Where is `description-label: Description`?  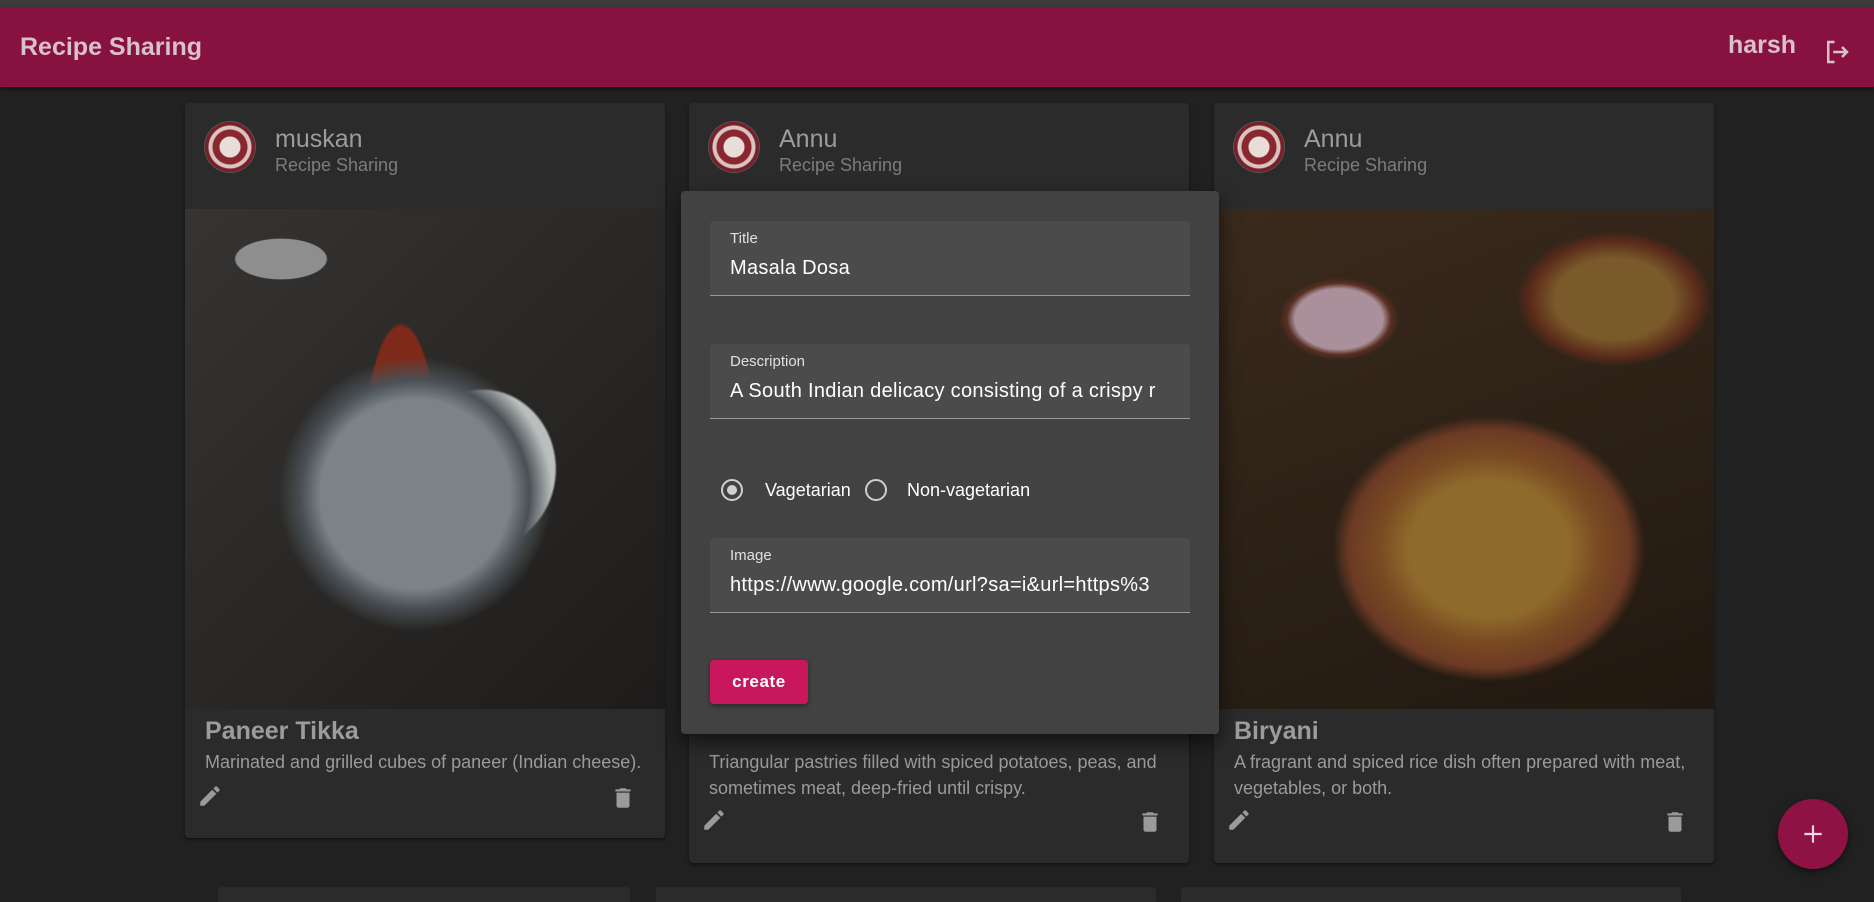 description-label: Description is located at coordinates (768, 361).